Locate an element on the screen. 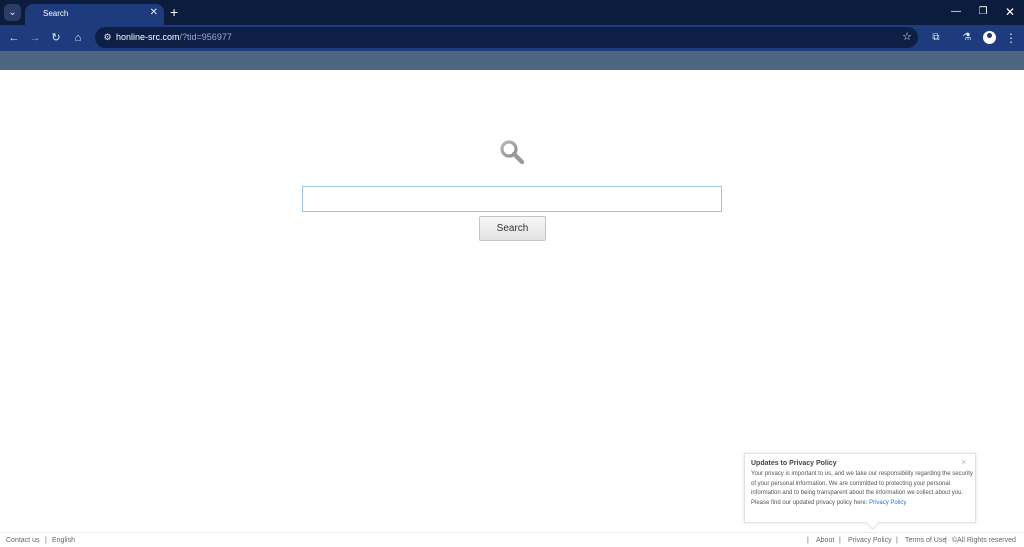 Image resolution: width=1024 pixels, height=547 pixels. popup-title: Updates to Privacy Policy is located at coordinates (794, 463).